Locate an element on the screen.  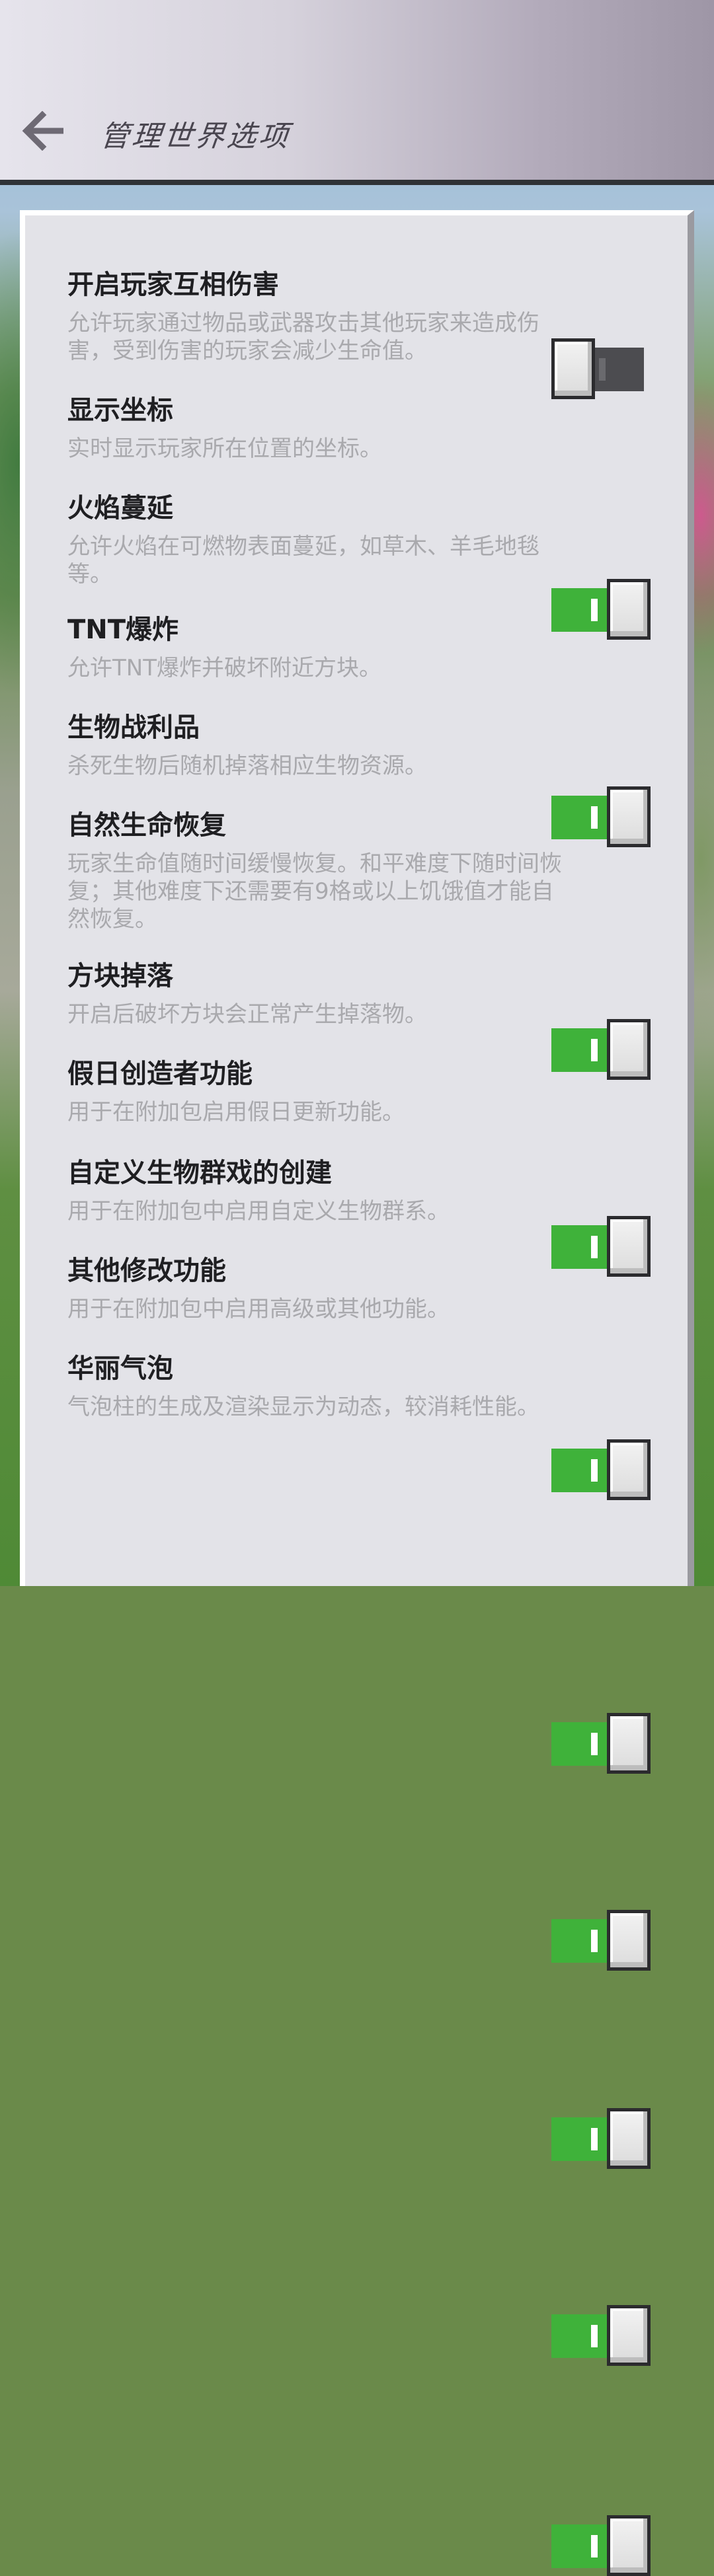
toggle-pvp is located at coordinates (599, 369).